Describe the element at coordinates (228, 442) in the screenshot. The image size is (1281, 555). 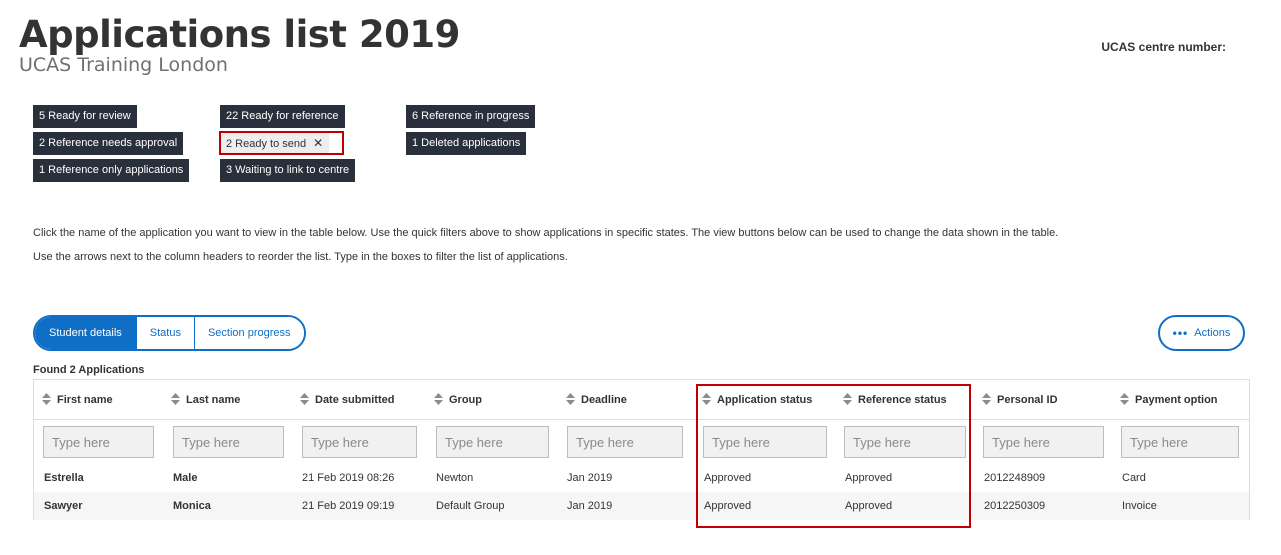
I see `filter-input-last-name` at that location.